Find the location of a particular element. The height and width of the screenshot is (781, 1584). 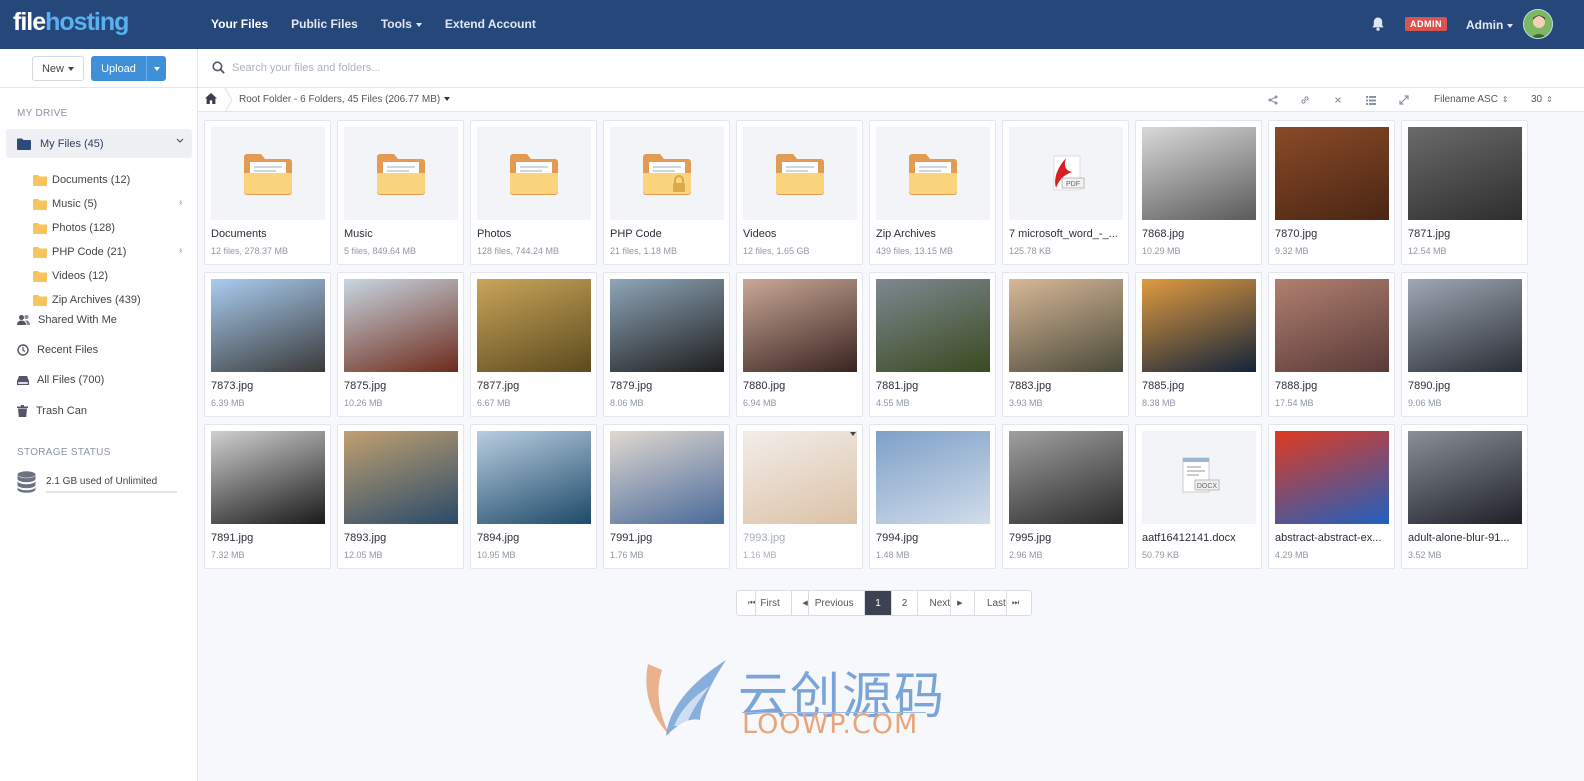

file-card: 7894.jpg 10.95 MB is located at coordinates (533, 496).